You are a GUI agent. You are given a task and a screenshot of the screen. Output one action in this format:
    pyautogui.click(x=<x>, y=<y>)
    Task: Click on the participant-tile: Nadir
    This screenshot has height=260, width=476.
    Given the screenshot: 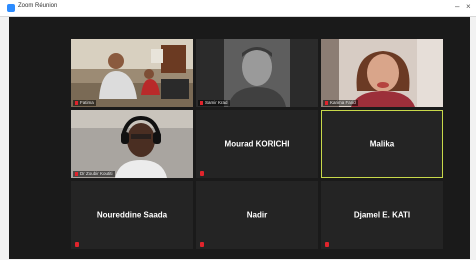 What is the action you would take?
    pyautogui.click(x=257, y=215)
    